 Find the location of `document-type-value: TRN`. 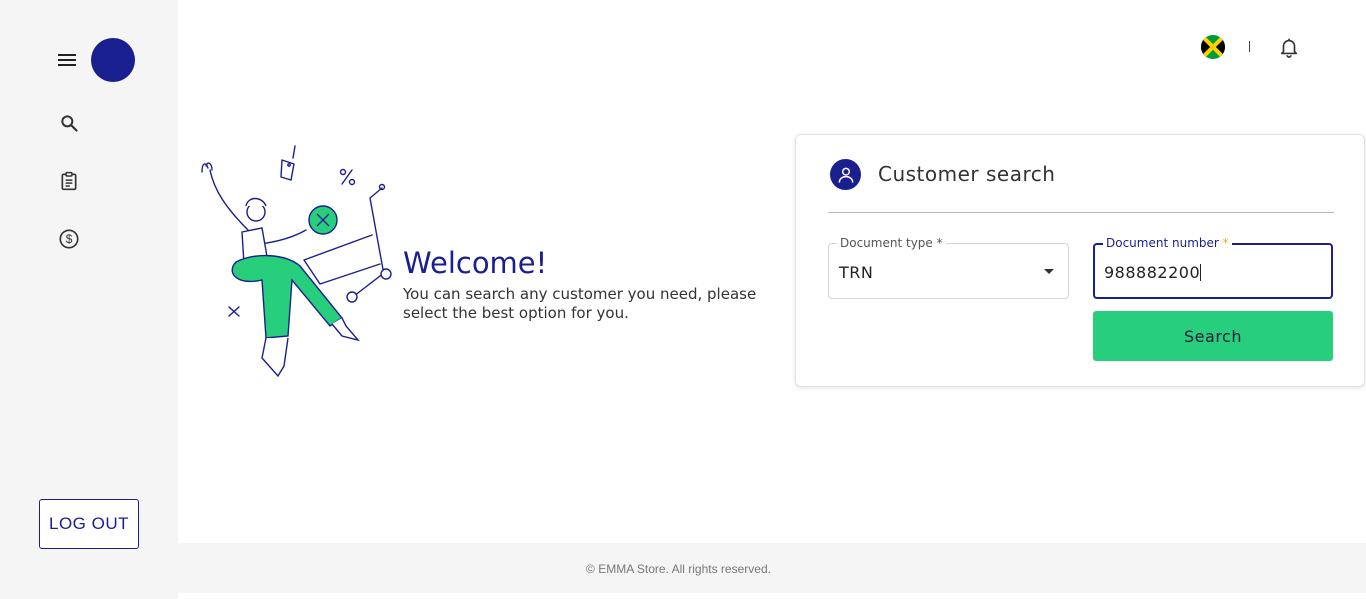

document-type-value: TRN is located at coordinates (856, 272).